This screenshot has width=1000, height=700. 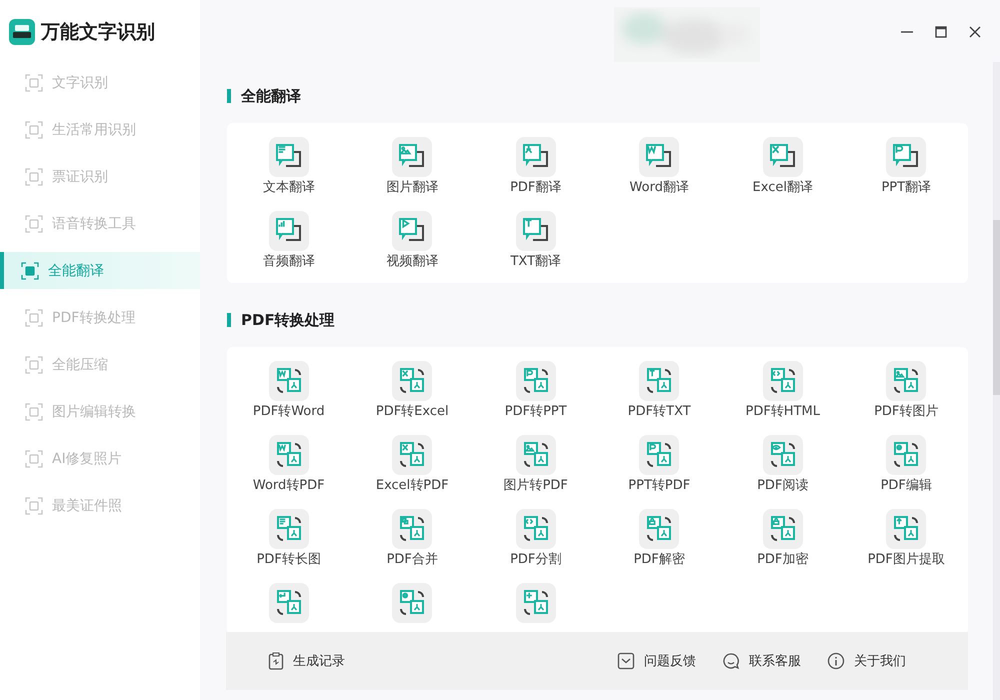 I want to click on tool-button: PDF编辑, so click(x=906, y=465).